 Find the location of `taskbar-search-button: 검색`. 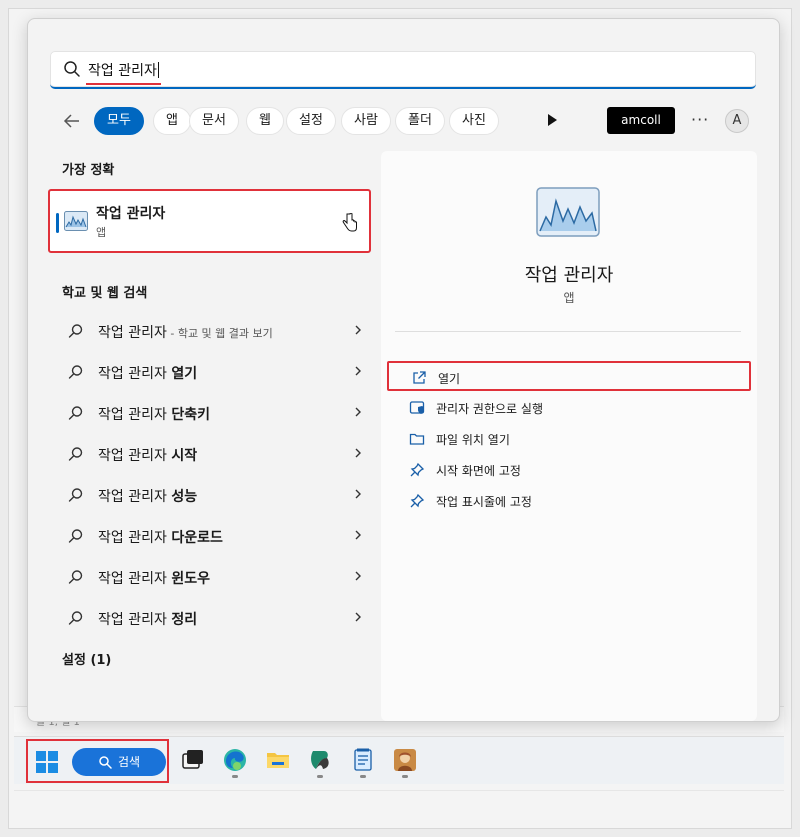

taskbar-search-button: 검색 is located at coordinates (119, 762).